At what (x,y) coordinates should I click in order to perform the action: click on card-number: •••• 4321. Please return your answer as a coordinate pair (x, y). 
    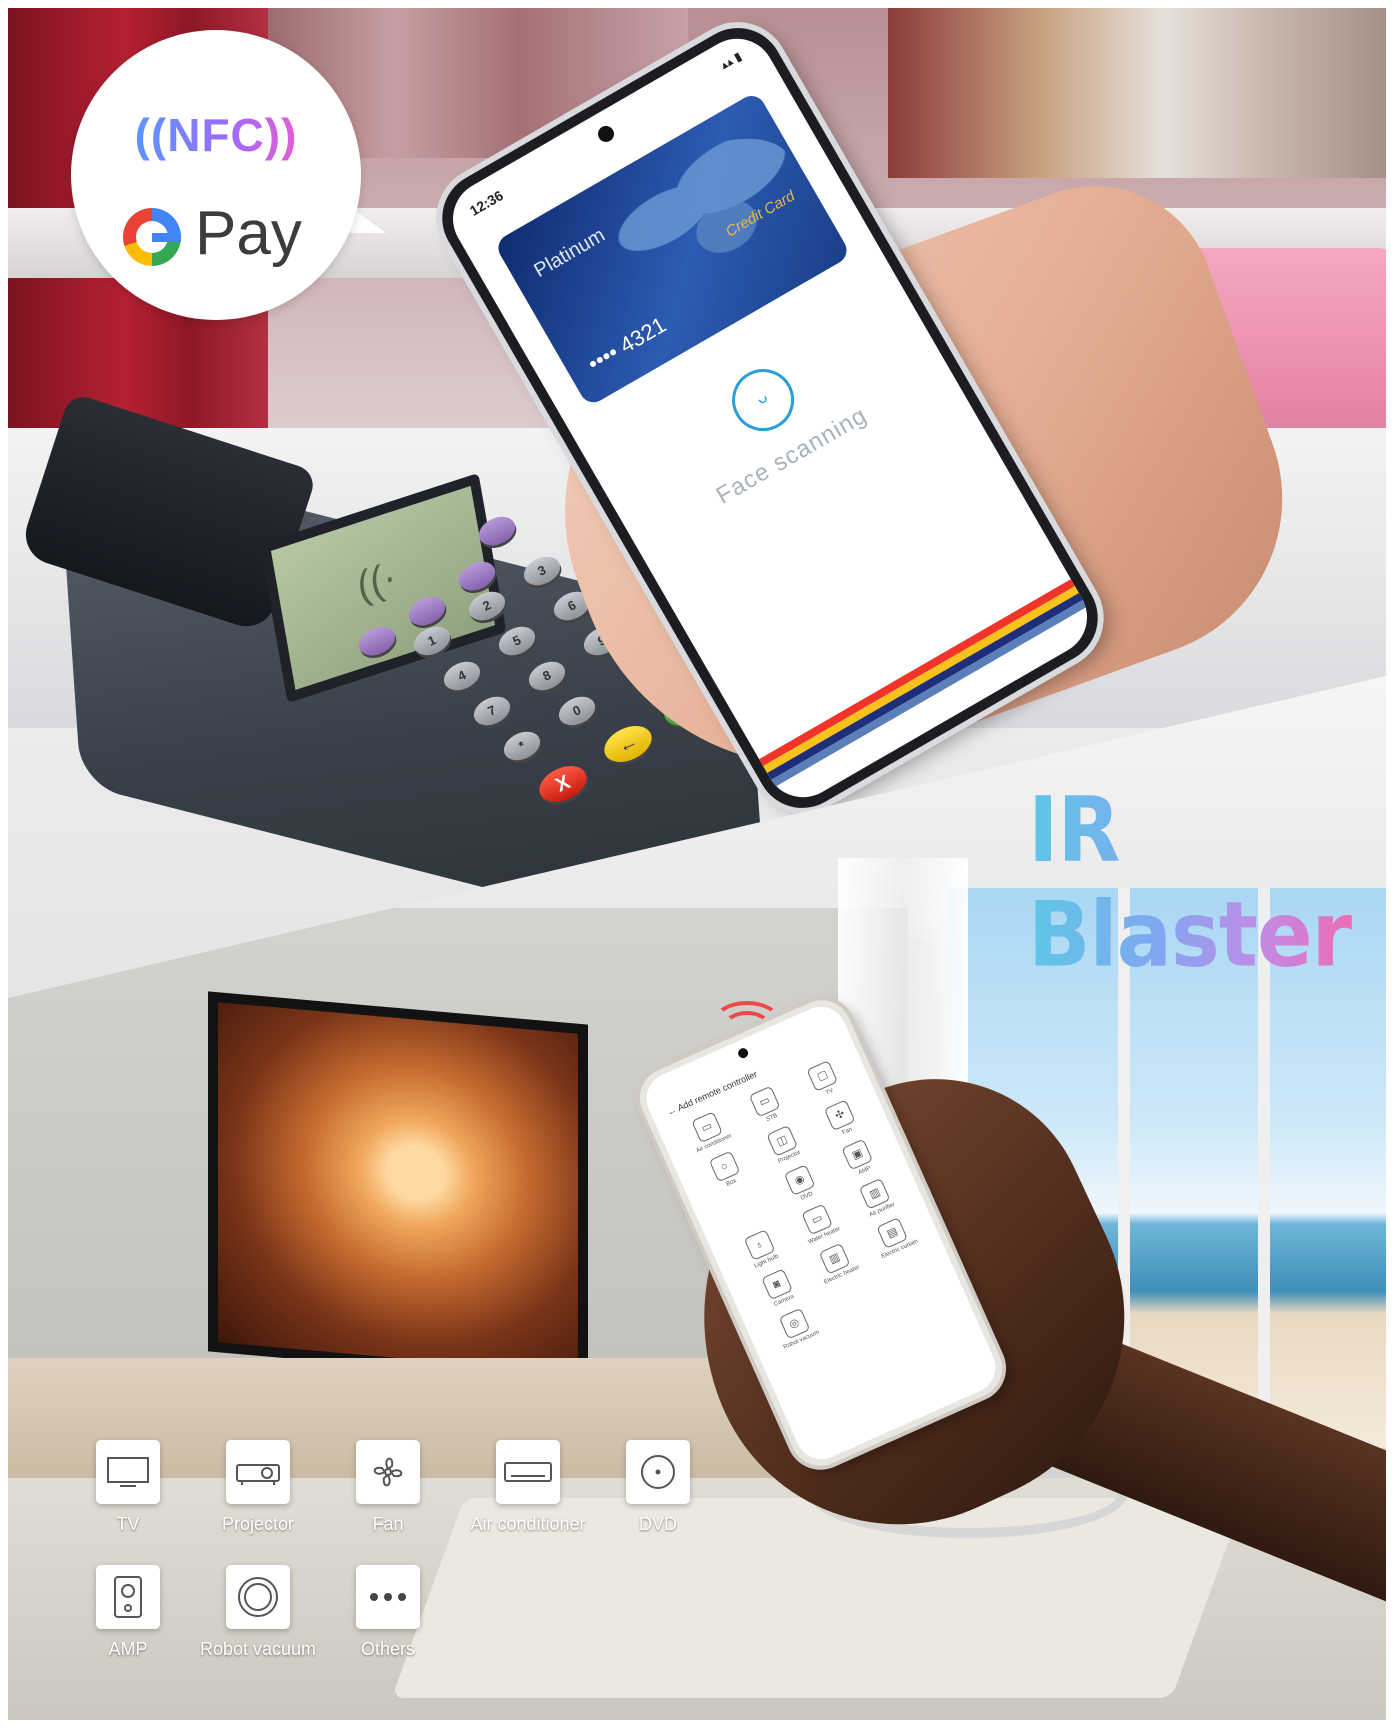
    Looking at the image, I should click on (627, 344).